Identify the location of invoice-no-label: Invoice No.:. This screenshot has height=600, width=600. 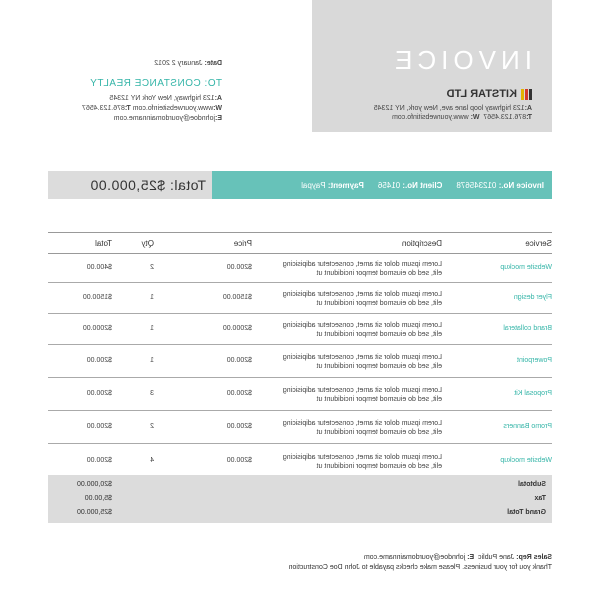
(521, 185).